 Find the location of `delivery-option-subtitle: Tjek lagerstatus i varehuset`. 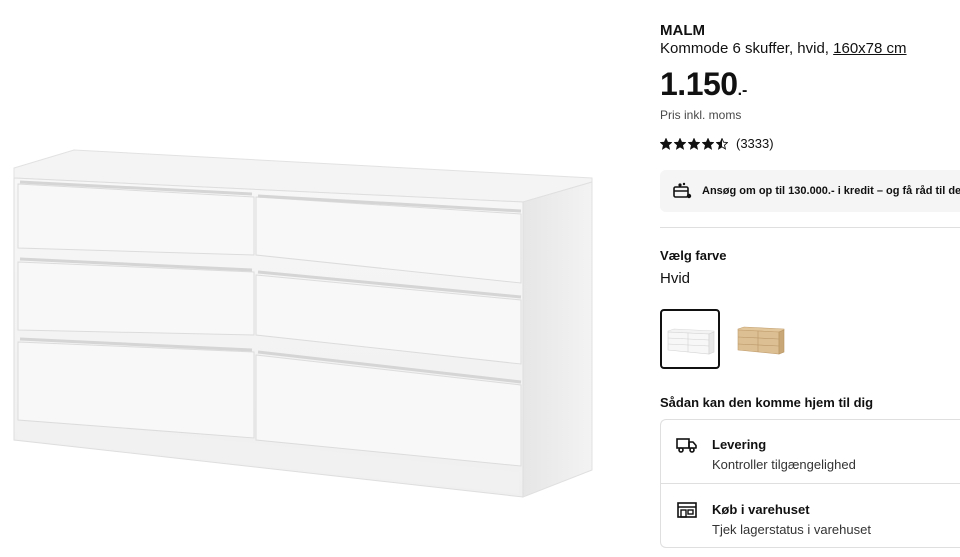

delivery-option-subtitle: Tjek lagerstatus i varehuset is located at coordinates (791, 529).